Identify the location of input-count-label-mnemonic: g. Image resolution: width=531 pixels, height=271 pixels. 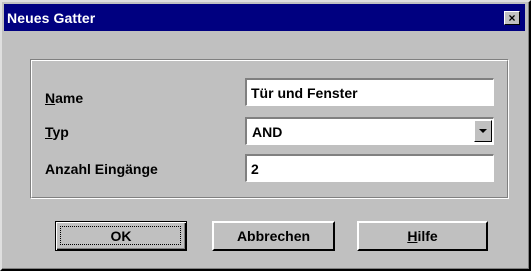
(121, 169).